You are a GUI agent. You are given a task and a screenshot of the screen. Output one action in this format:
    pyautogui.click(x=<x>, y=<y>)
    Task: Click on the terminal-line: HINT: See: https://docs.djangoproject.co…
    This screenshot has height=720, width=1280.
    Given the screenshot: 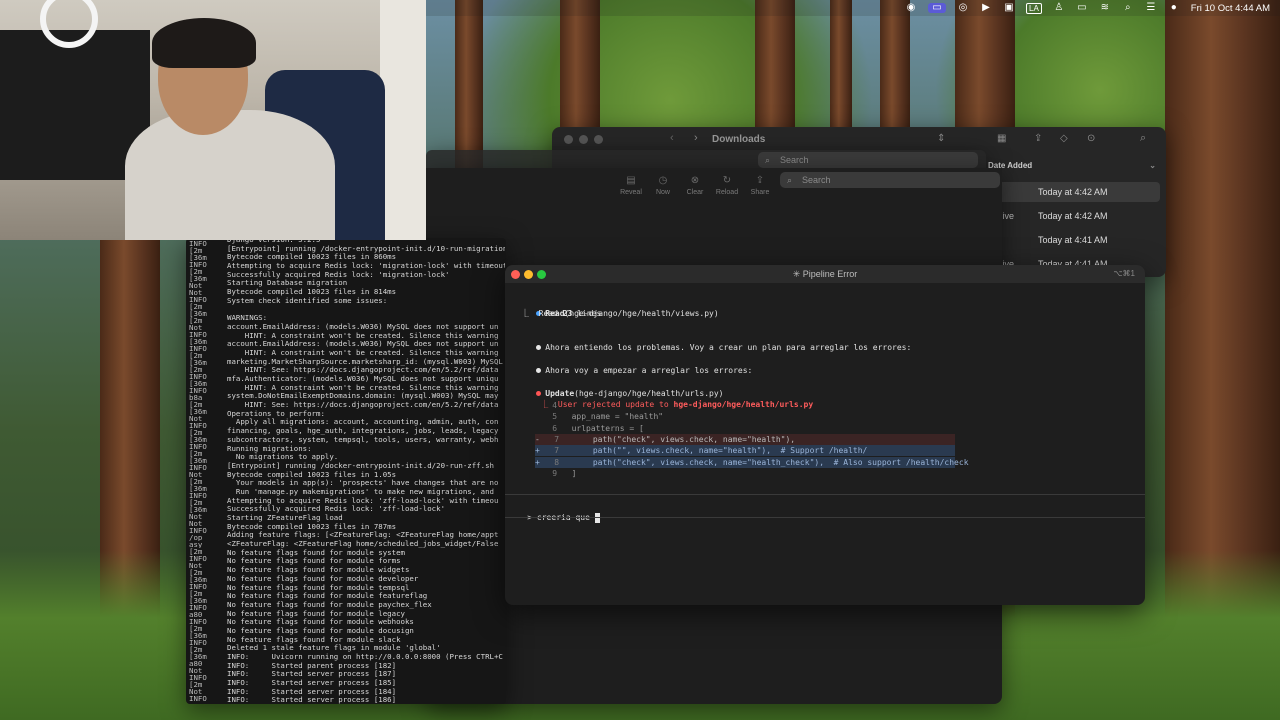 What is the action you would take?
    pyautogui.click(x=363, y=370)
    